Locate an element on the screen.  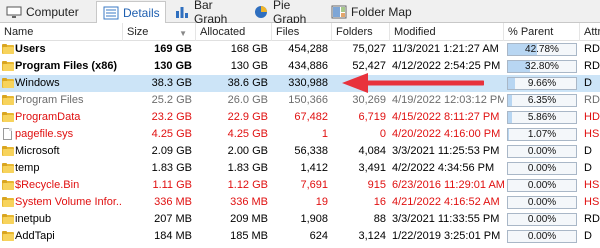
column-header-allocated: Allocated is located at coordinates (234, 32).